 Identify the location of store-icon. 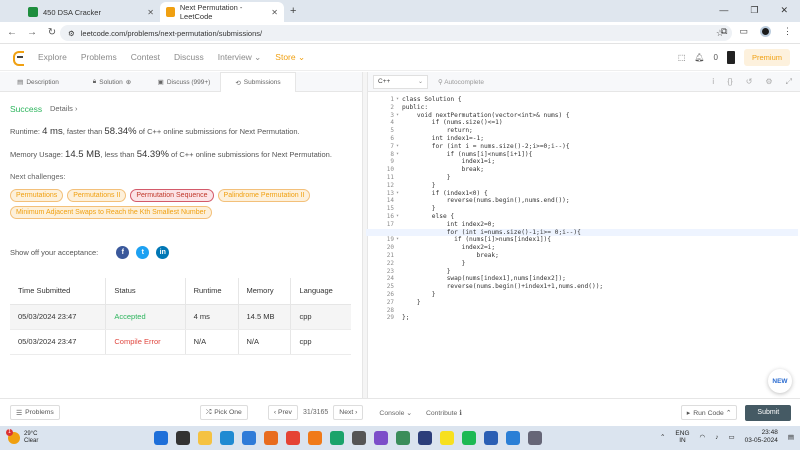
(271, 438).